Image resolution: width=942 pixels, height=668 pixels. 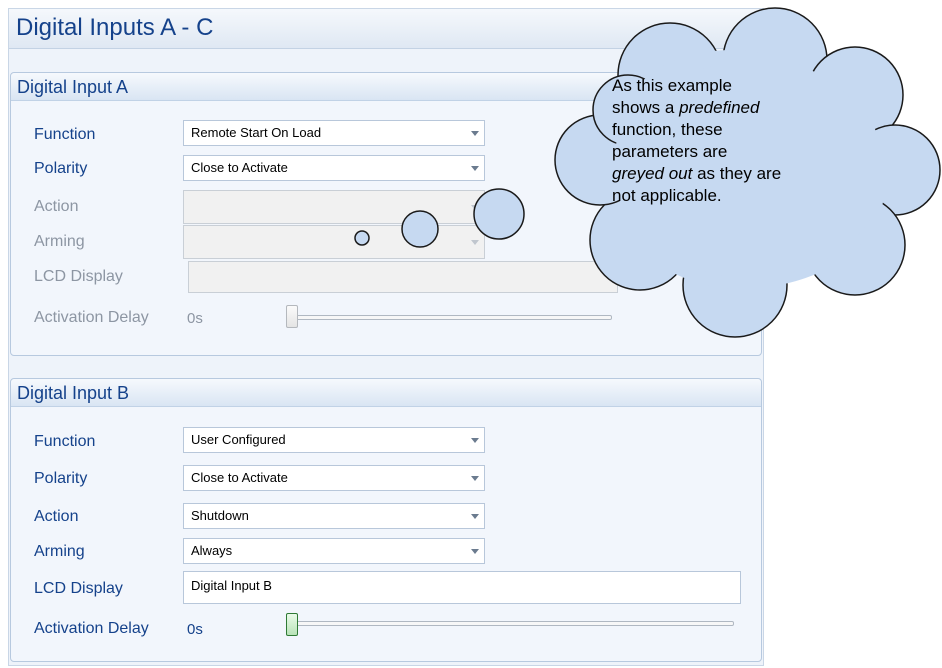 I want to click on function-value-a: Remote Start On Load, so click(x=256, y=132).